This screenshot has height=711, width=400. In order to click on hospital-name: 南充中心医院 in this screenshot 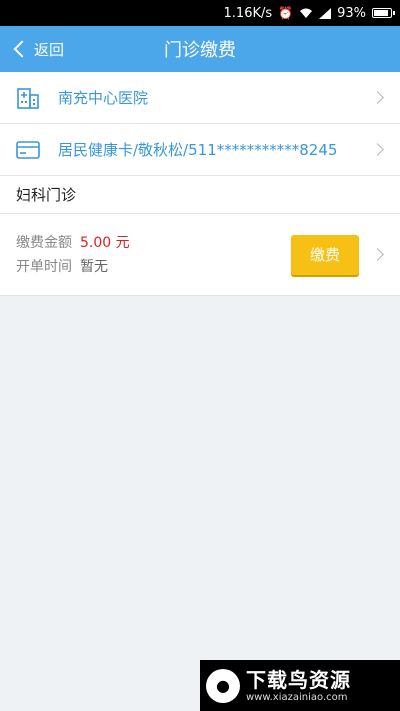, I will do `click(103, 98)`.